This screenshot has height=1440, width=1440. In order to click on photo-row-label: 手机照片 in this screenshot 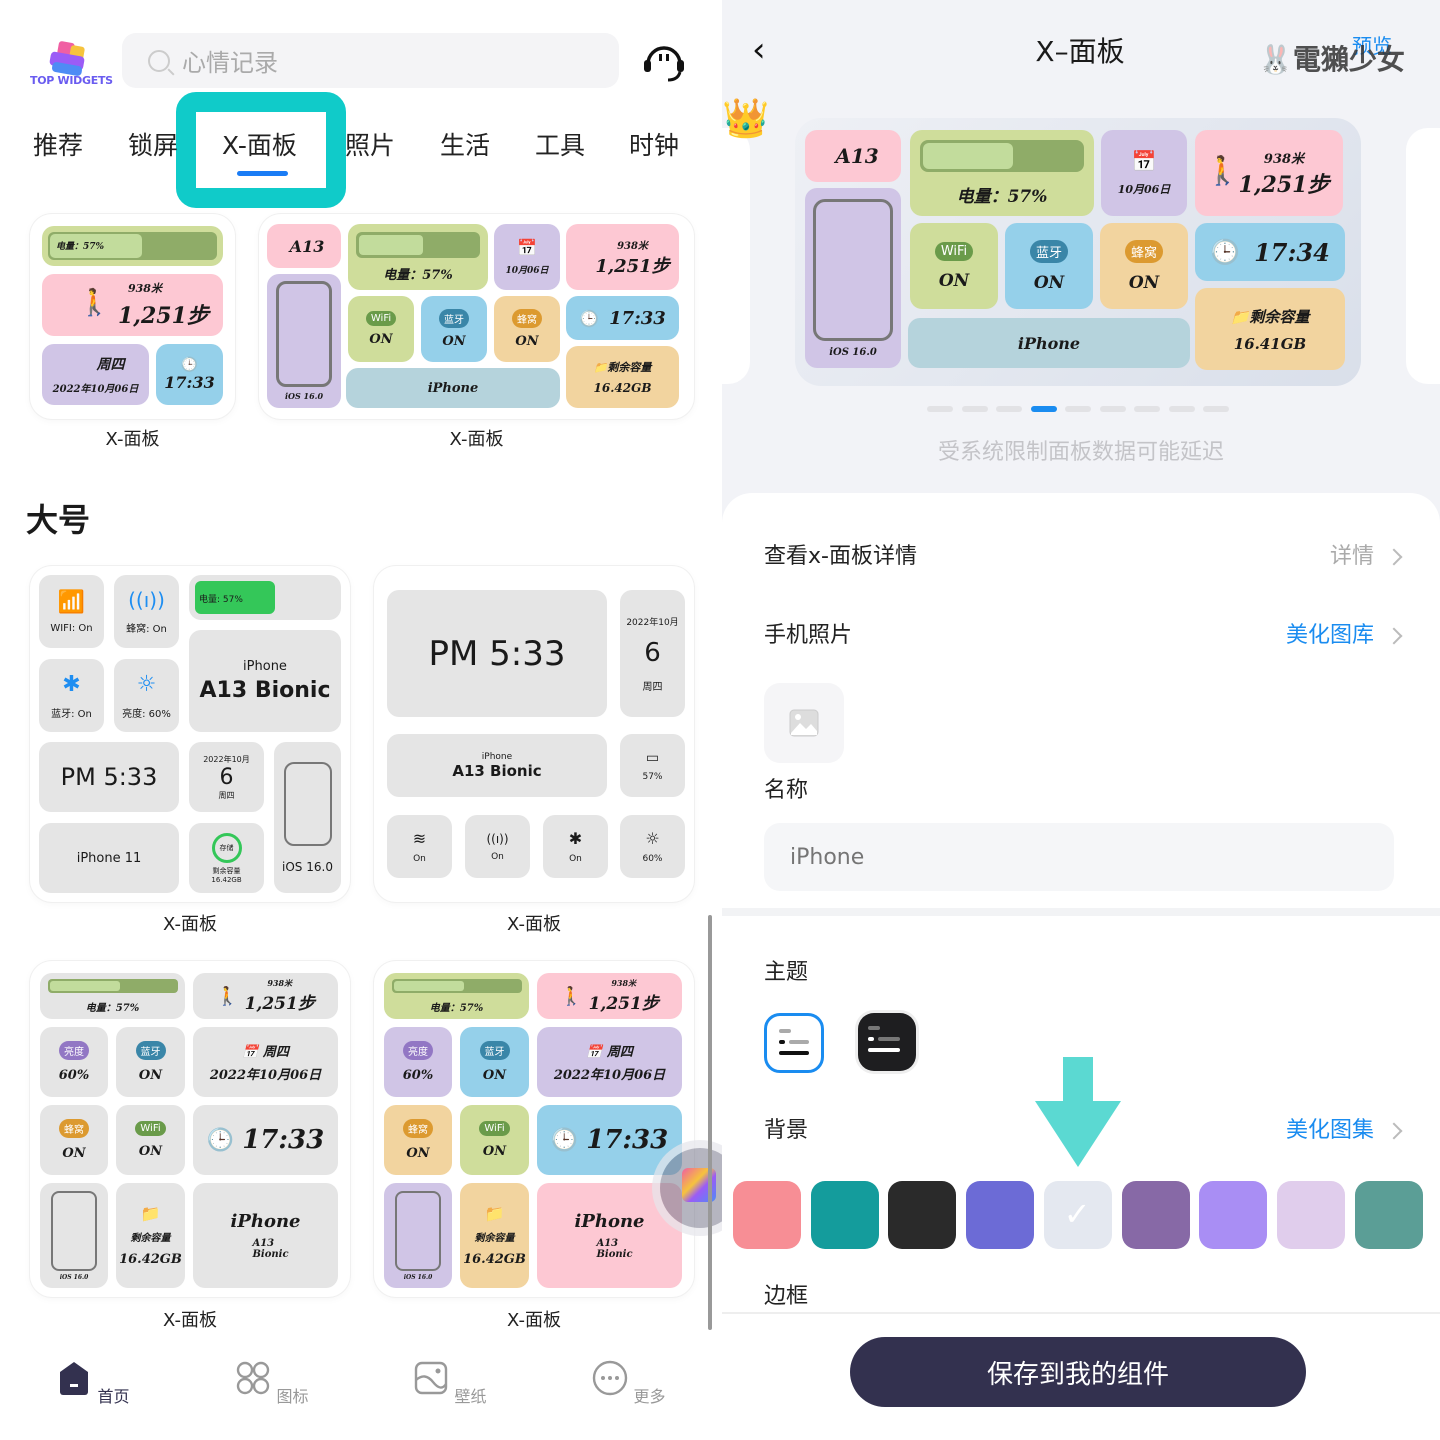, I will do `click(808, 635)`.